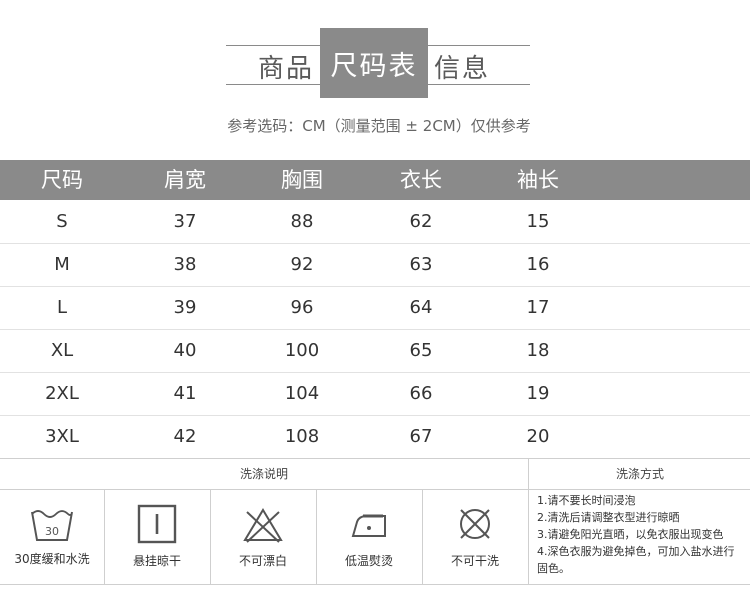  I want to click on subtitle: 参考选码：CM（测量范围 ± 2CM）仅供参考, so click(379, 126).